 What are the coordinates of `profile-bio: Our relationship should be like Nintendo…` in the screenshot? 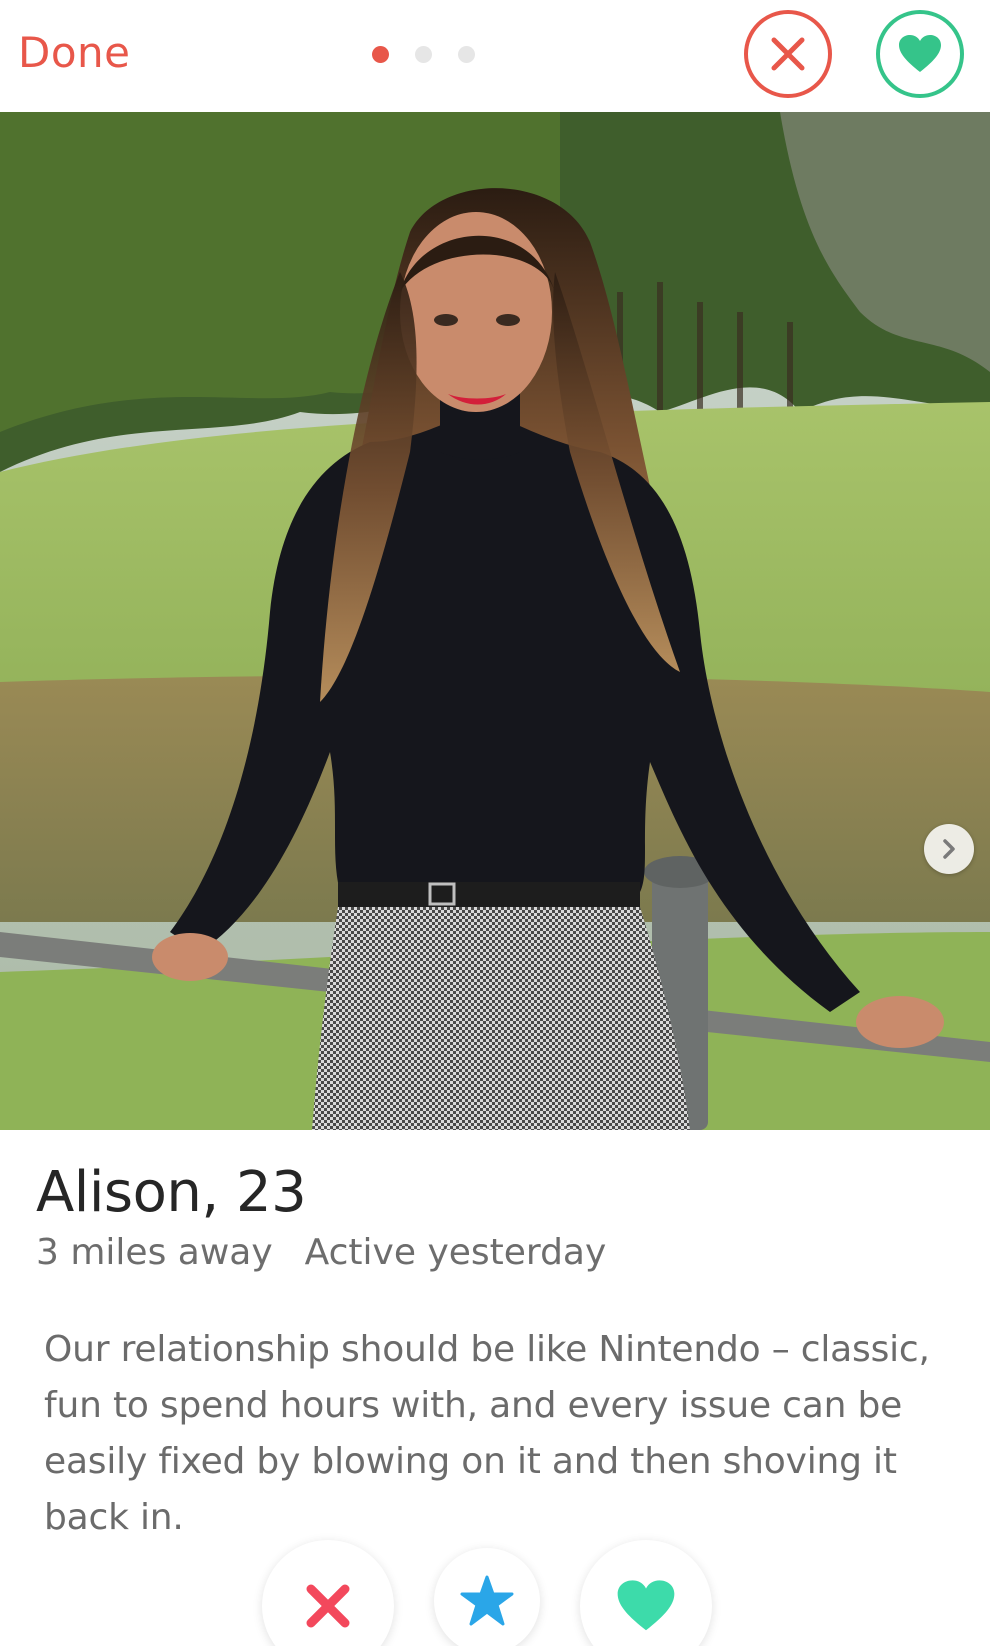 It's located at (487, 1433).